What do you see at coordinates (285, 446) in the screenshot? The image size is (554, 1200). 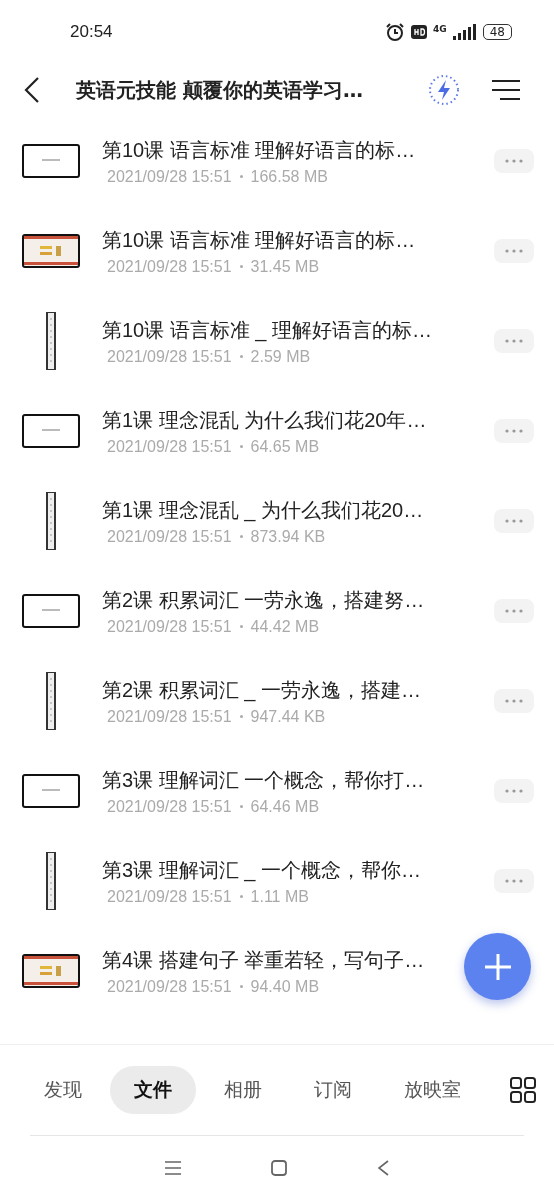 I see `file-size: 64.65 MB` at bounding box center [285, 446].